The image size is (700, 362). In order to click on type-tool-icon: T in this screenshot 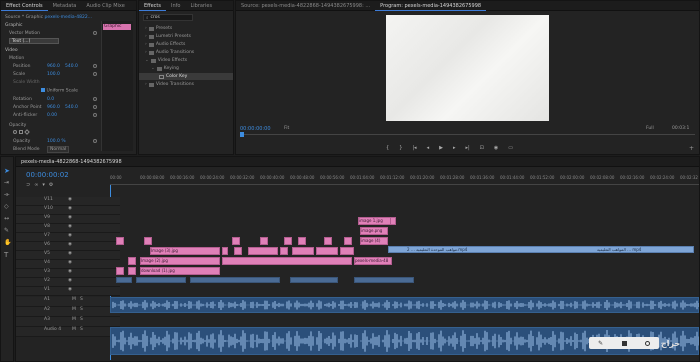, I will do `click(6, 255)`.